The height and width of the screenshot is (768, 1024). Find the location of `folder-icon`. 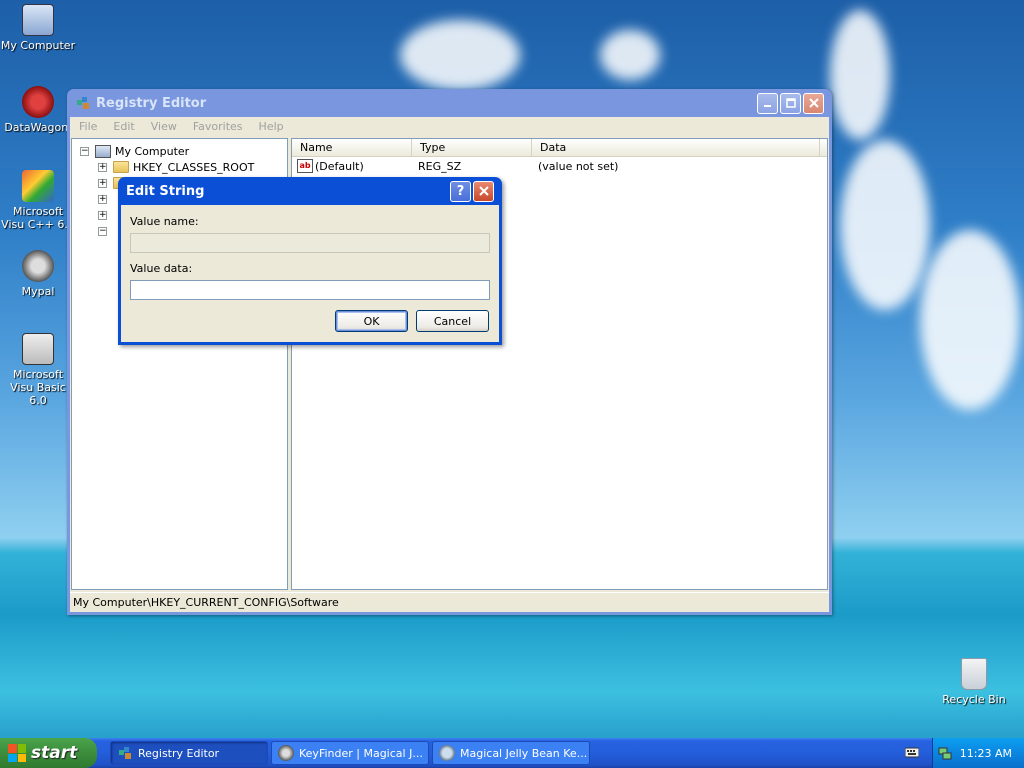

folder-icon is located at coordinates (121, 167).